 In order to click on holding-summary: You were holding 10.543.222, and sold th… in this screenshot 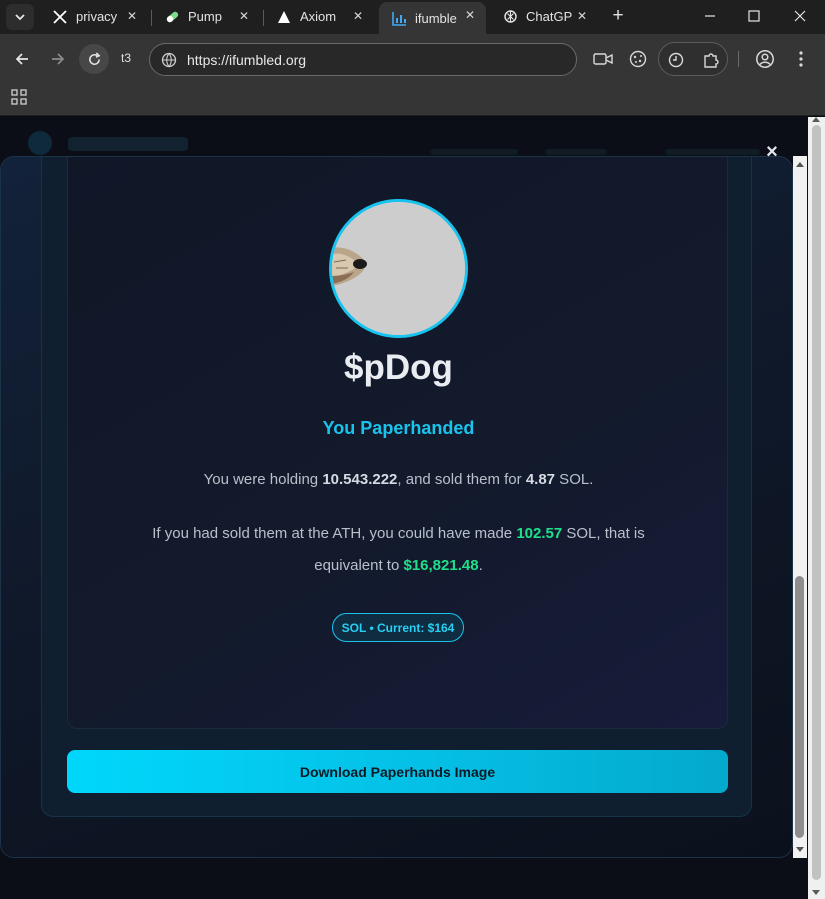, I will do `click(398, 479)`.